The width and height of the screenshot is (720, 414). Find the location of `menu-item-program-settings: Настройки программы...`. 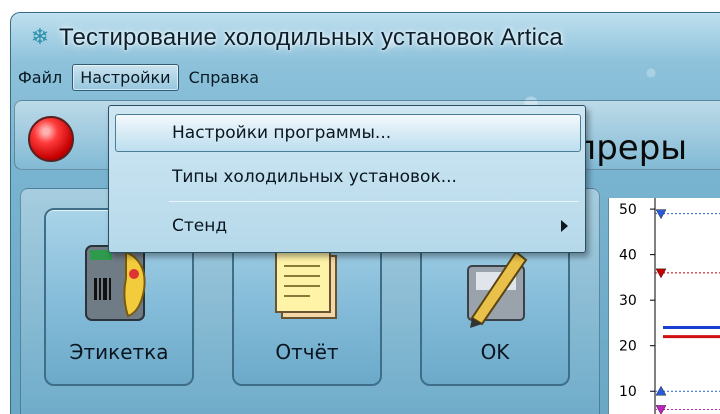

menu-item-program-settings: Настройки программы... is located at coordinates (348, 133).